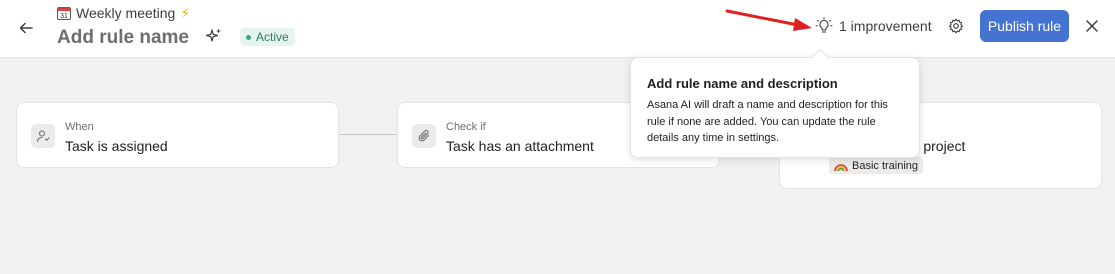  I want to click on close-icon, so click(1092, 26).